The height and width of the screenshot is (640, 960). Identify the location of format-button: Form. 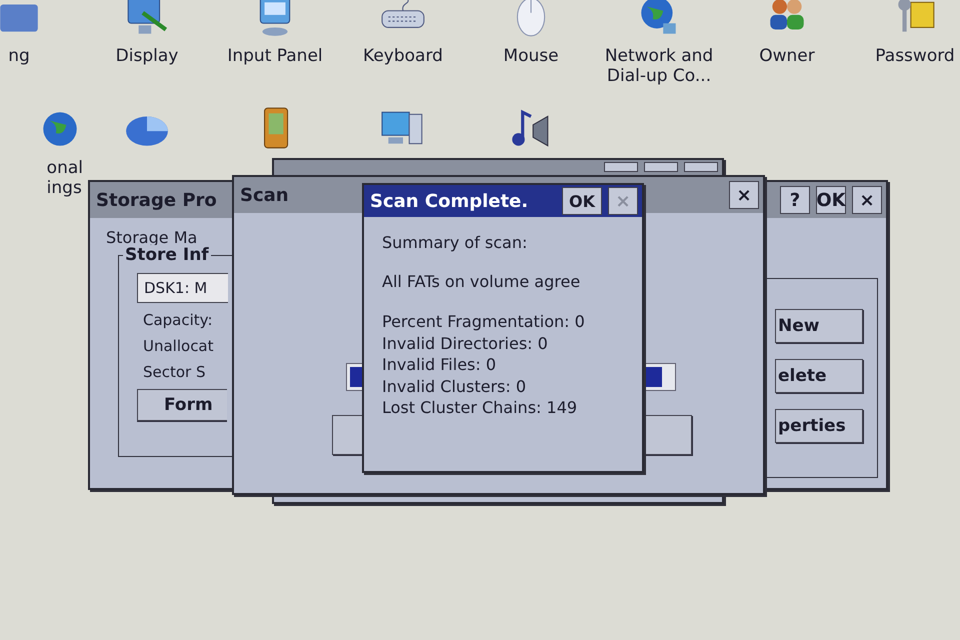
(182, 405).